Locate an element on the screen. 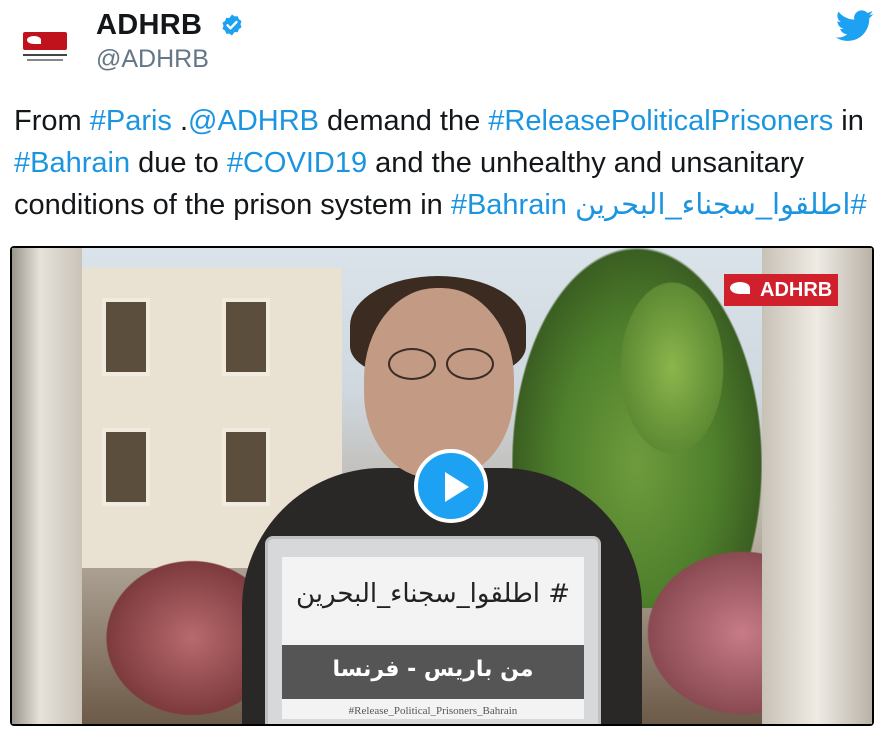 The height and width of the screenshot is (751, 894). hashtag-link: #ReleasePoliticalPrisoners is located at coordinates (660, 121).